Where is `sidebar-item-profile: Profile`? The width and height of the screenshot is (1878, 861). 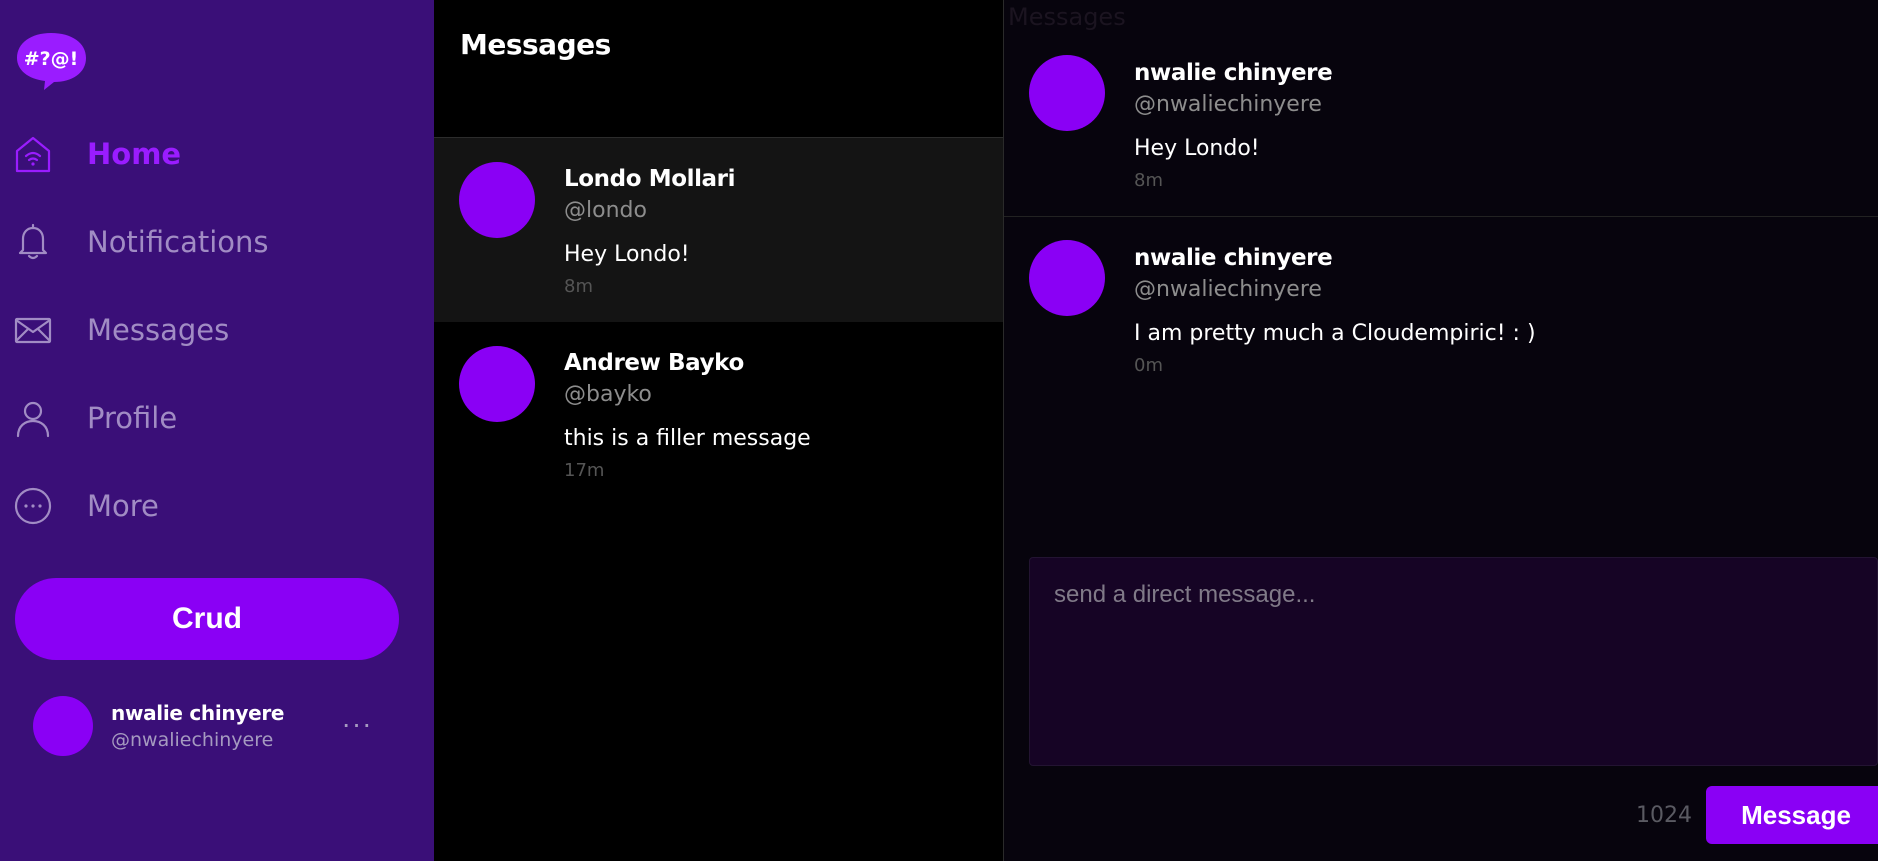 sidebar-item-profile: Profile is located at coordinates (204, 418).